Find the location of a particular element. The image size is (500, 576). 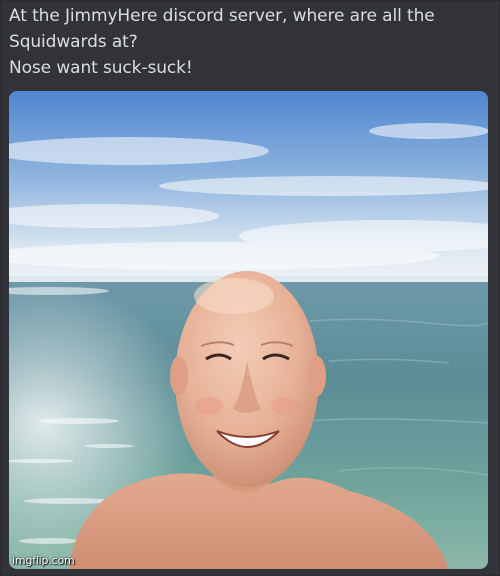

message-line-3: Nose want suck-suck! is located at coordinates (101, 68).